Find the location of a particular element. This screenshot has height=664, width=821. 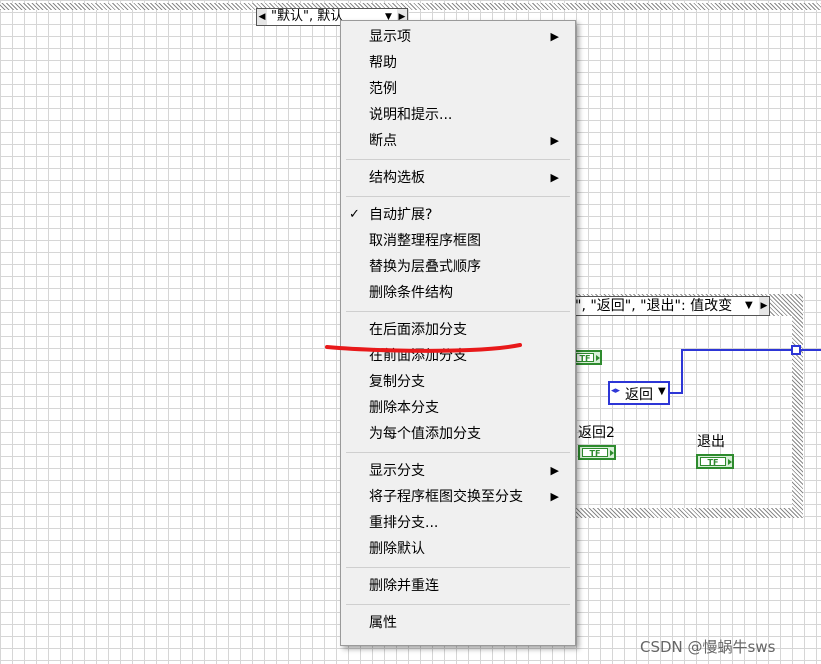

red-annotation-stroke is located at coordinates (423, 348).